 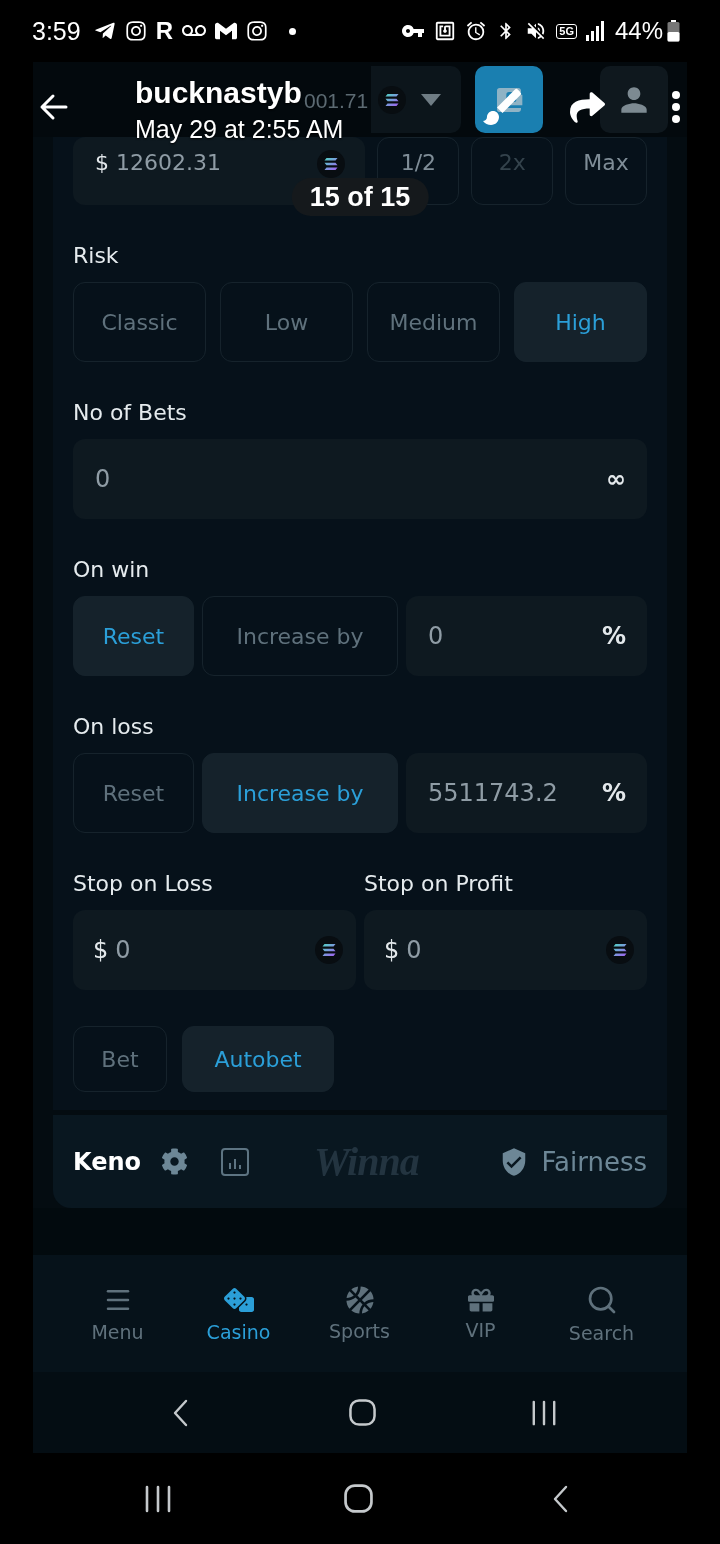 What do you see at coordinates (143, 884) in the screenshot?
I see `section-label: Stop on Loss` at bounding box center [143, 884].